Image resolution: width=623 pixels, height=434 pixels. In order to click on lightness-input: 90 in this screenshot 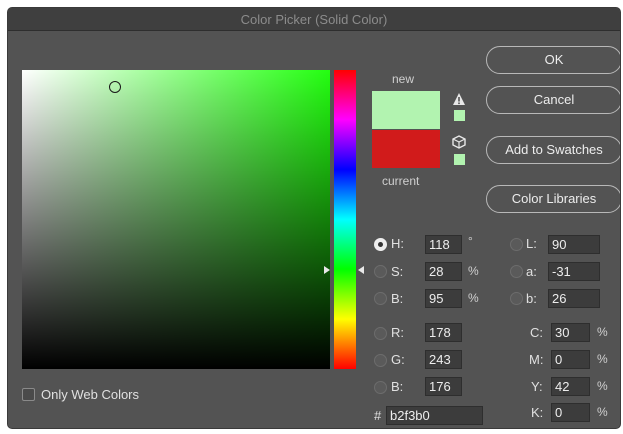, I will do `click(574, 244)`.